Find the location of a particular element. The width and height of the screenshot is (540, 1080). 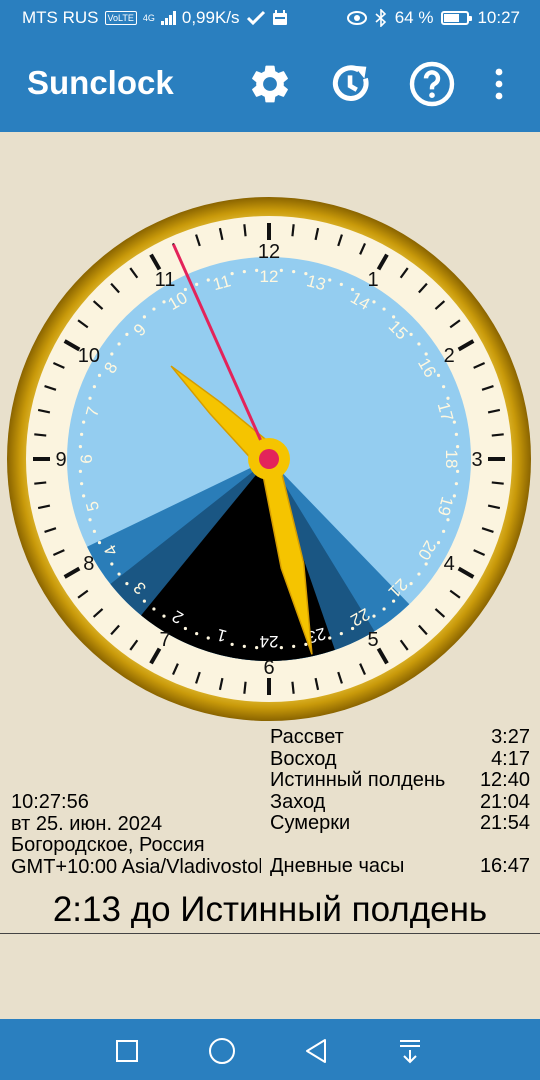

bluetooth-icon is located at coordinates (380, 18).